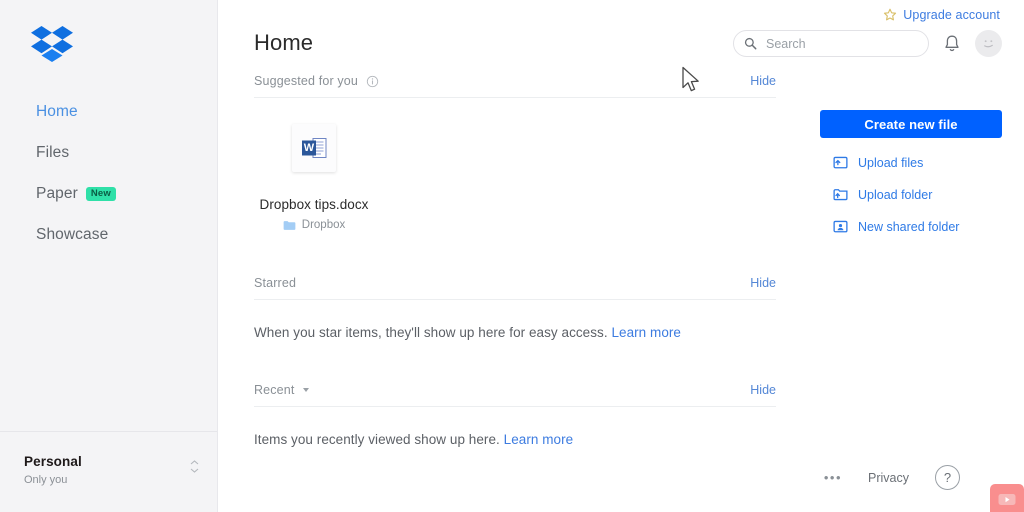  I want to click on upload-folder-link: Upload folder, so click(911, 194).